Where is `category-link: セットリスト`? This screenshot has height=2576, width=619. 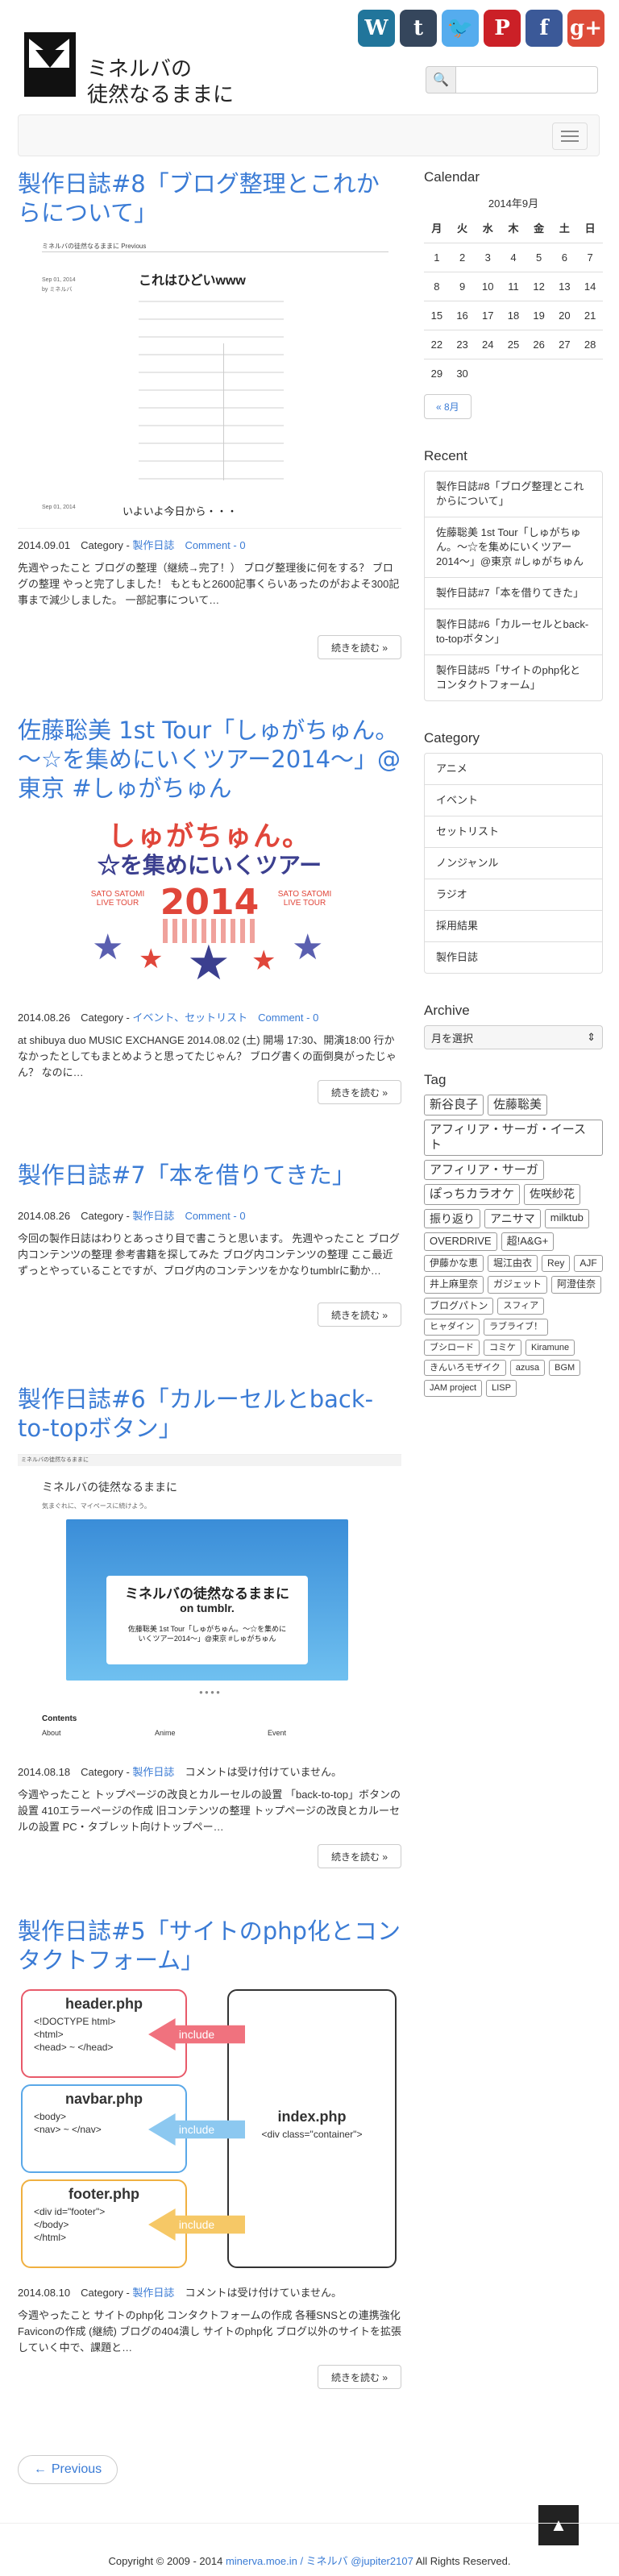 category-link: セットリスト is located at coordinates (513, 831).